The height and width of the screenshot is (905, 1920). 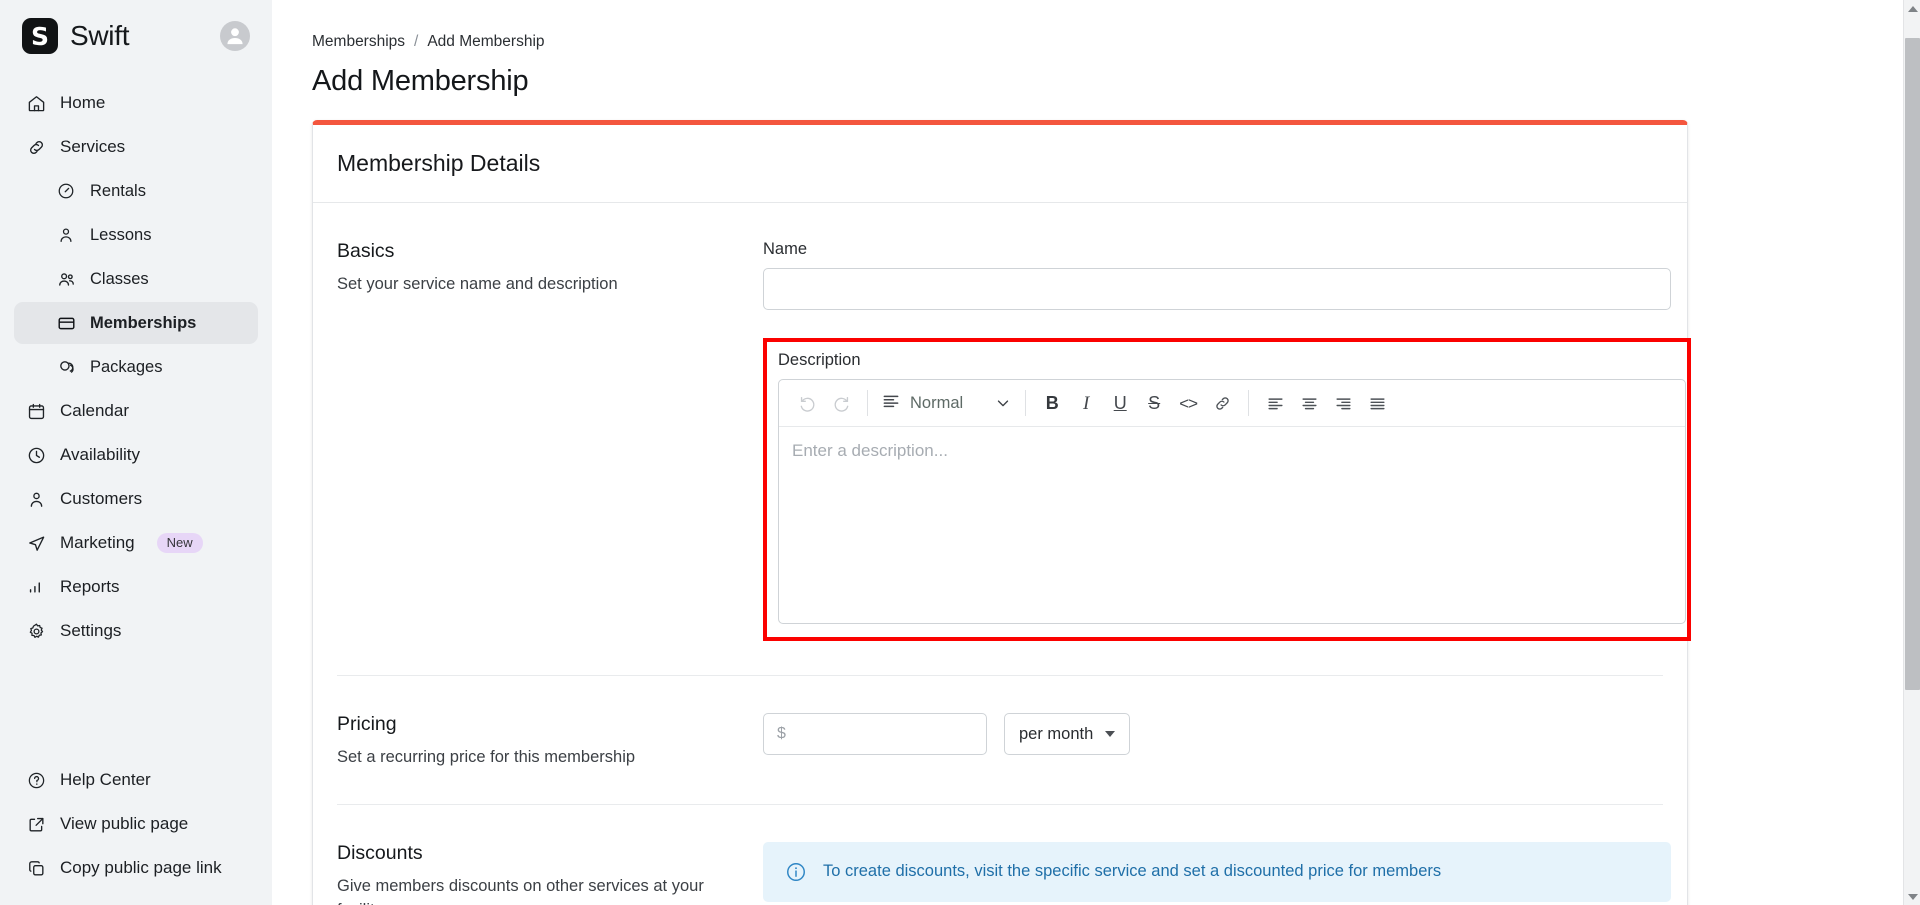 I want to click on sidebar-item-label: Marketing, so click(x=97, y=542).